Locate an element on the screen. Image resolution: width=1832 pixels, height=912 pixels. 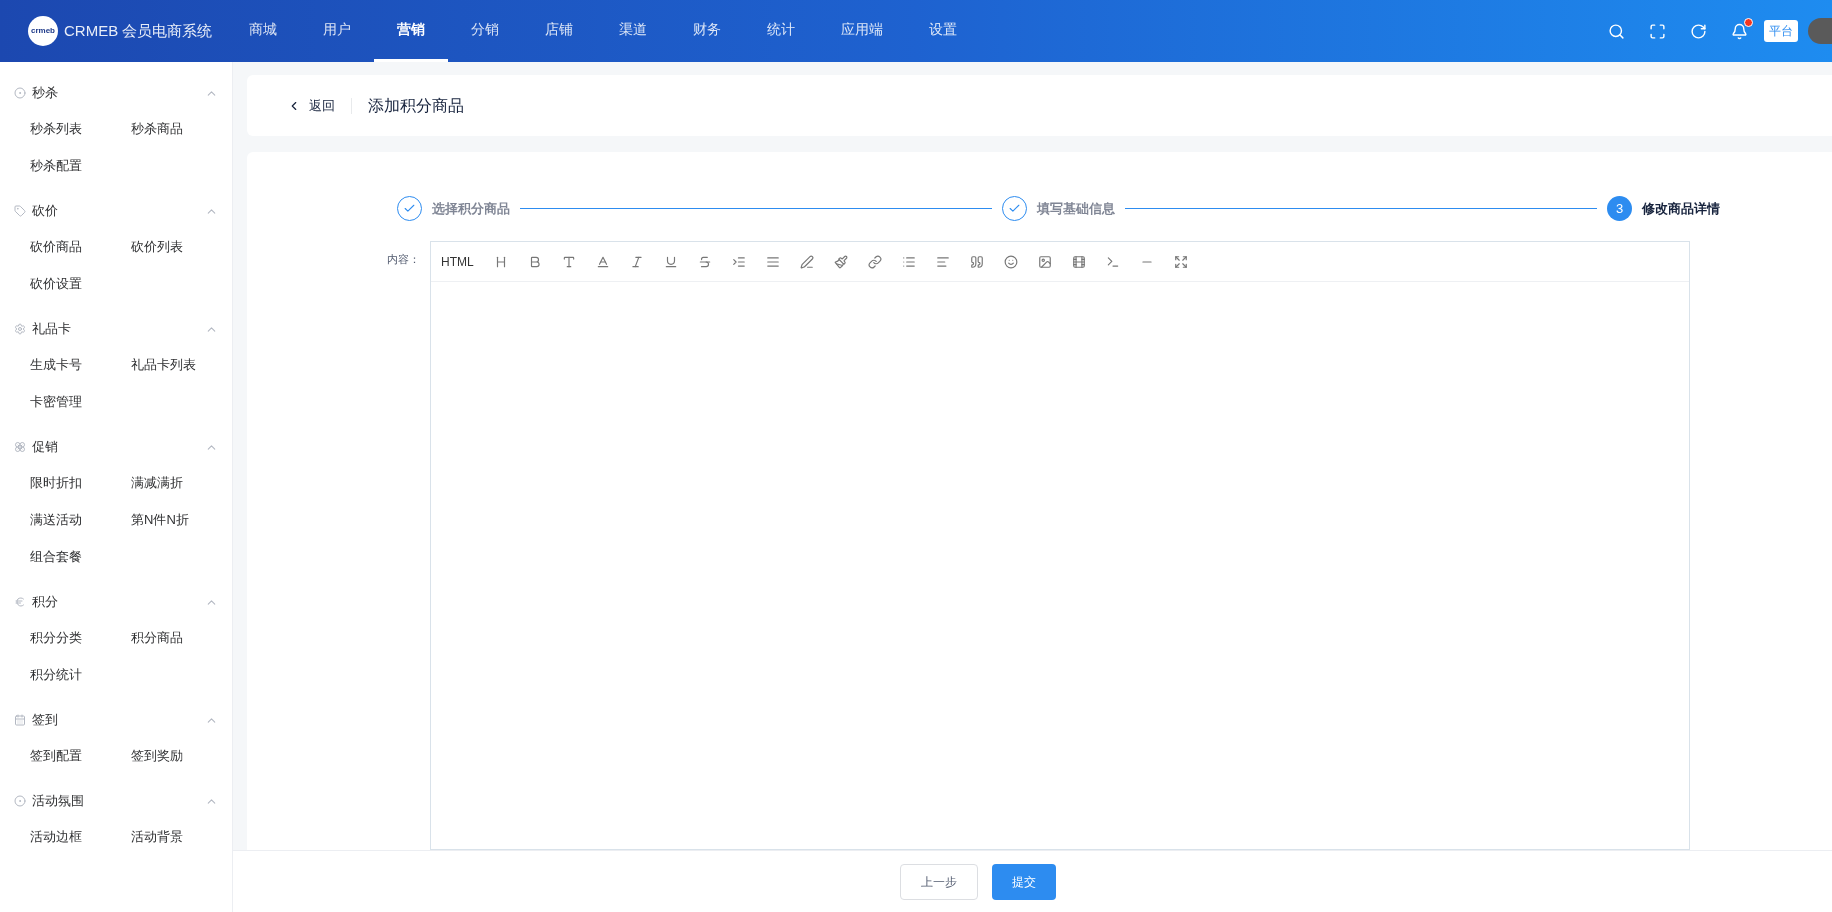
fullscreen-icon is located at coordinates (1657, 31).